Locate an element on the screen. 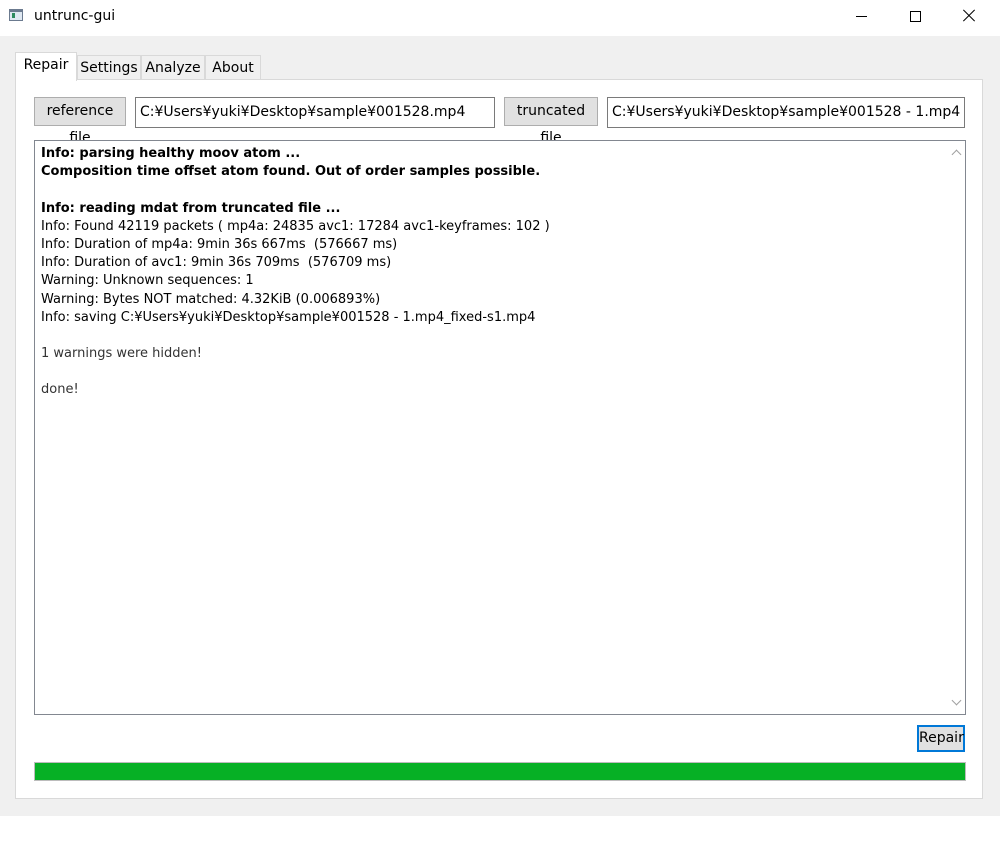 This screenshot has height=846, width=1000. minimize-button is located at coordinates (861, 16).